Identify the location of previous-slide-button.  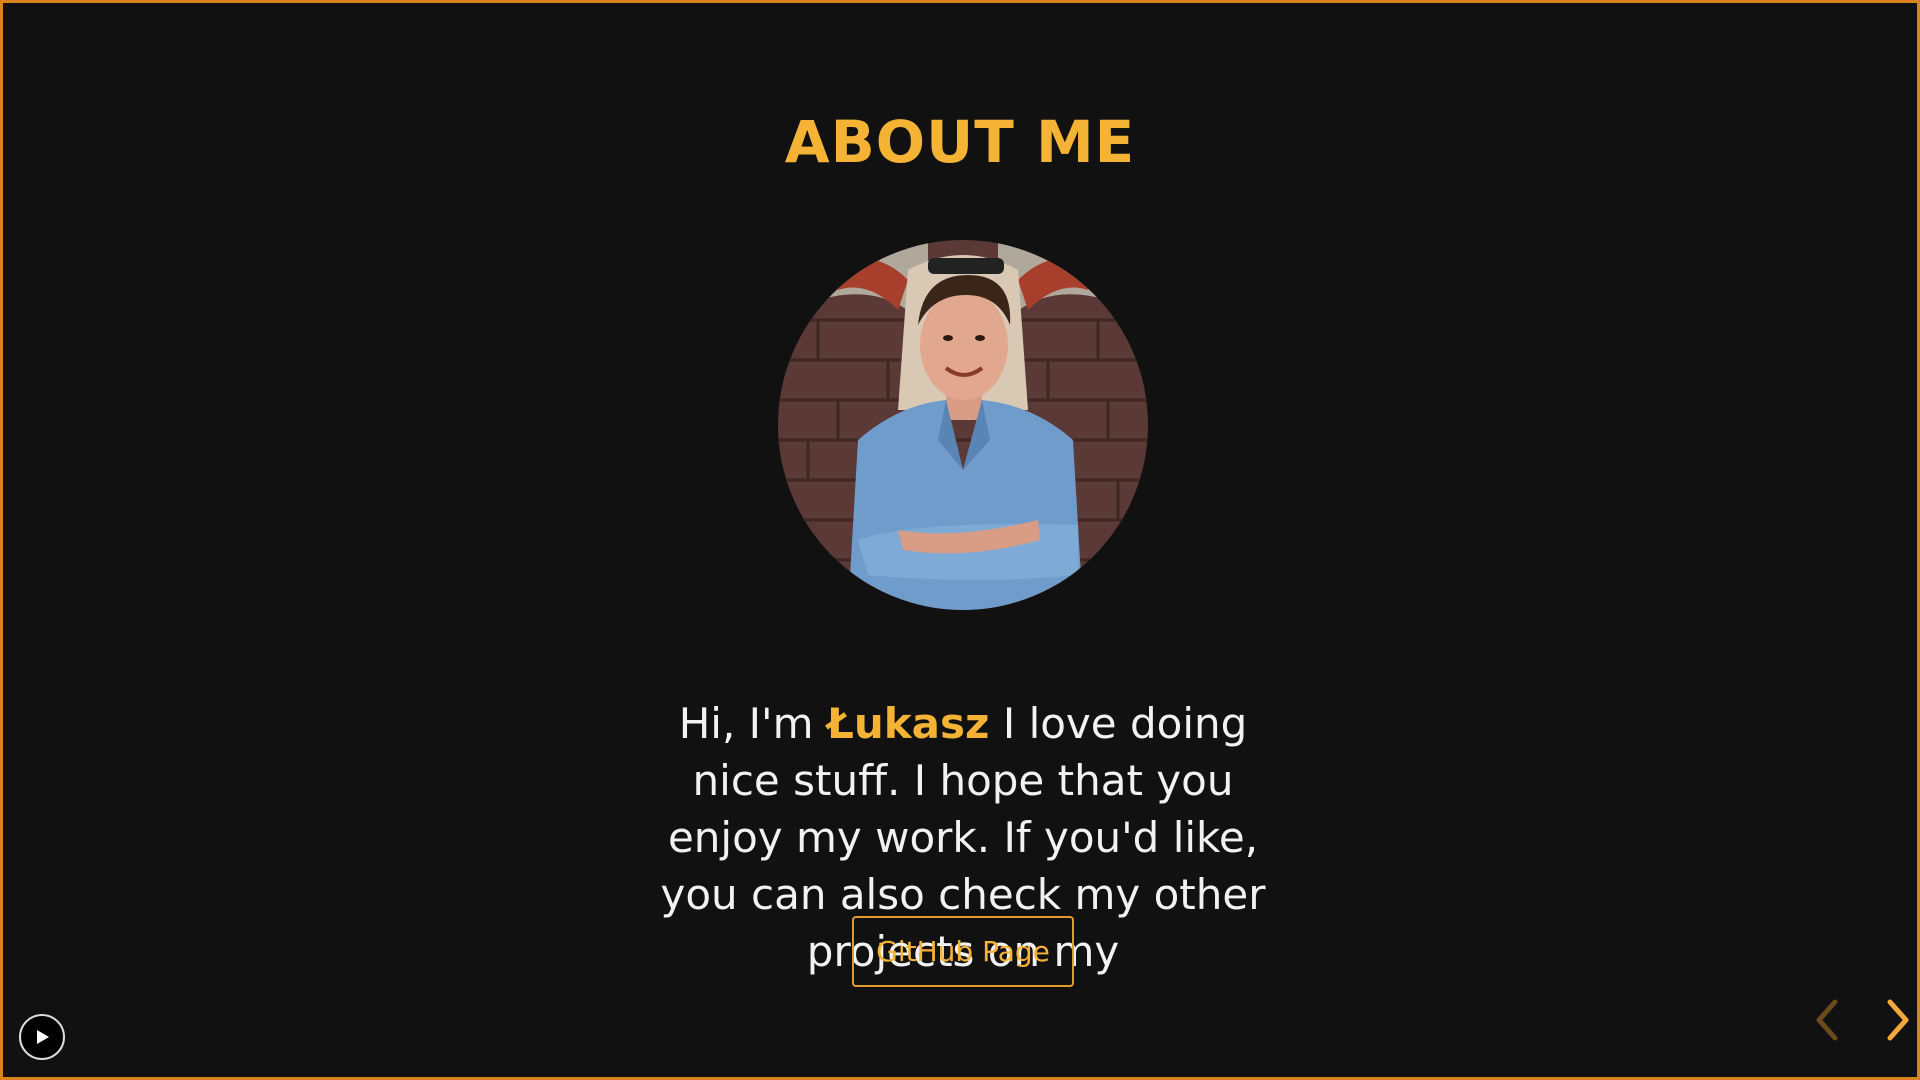
(1827, 1020).